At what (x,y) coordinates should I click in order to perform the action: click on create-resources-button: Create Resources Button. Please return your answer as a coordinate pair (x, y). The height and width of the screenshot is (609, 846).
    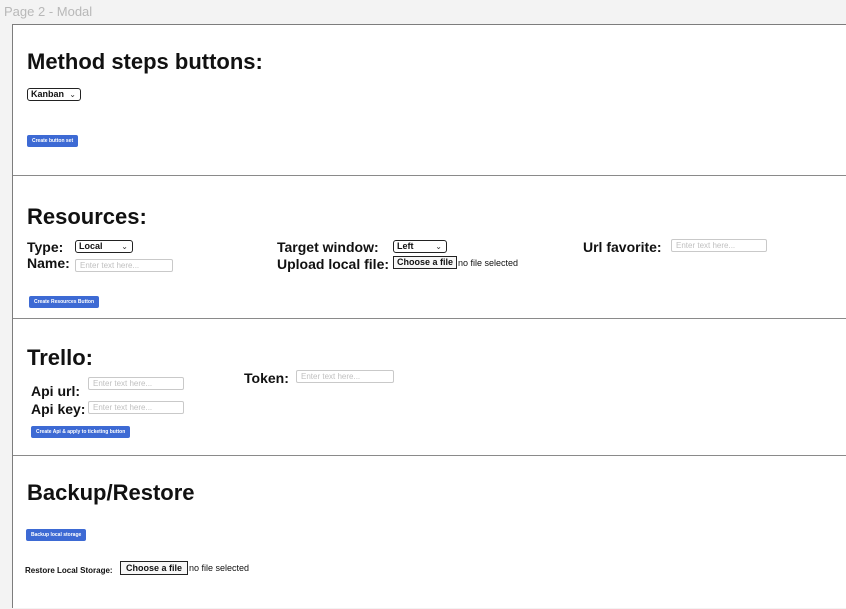
    Looking at the image, I should click on (64, 302).